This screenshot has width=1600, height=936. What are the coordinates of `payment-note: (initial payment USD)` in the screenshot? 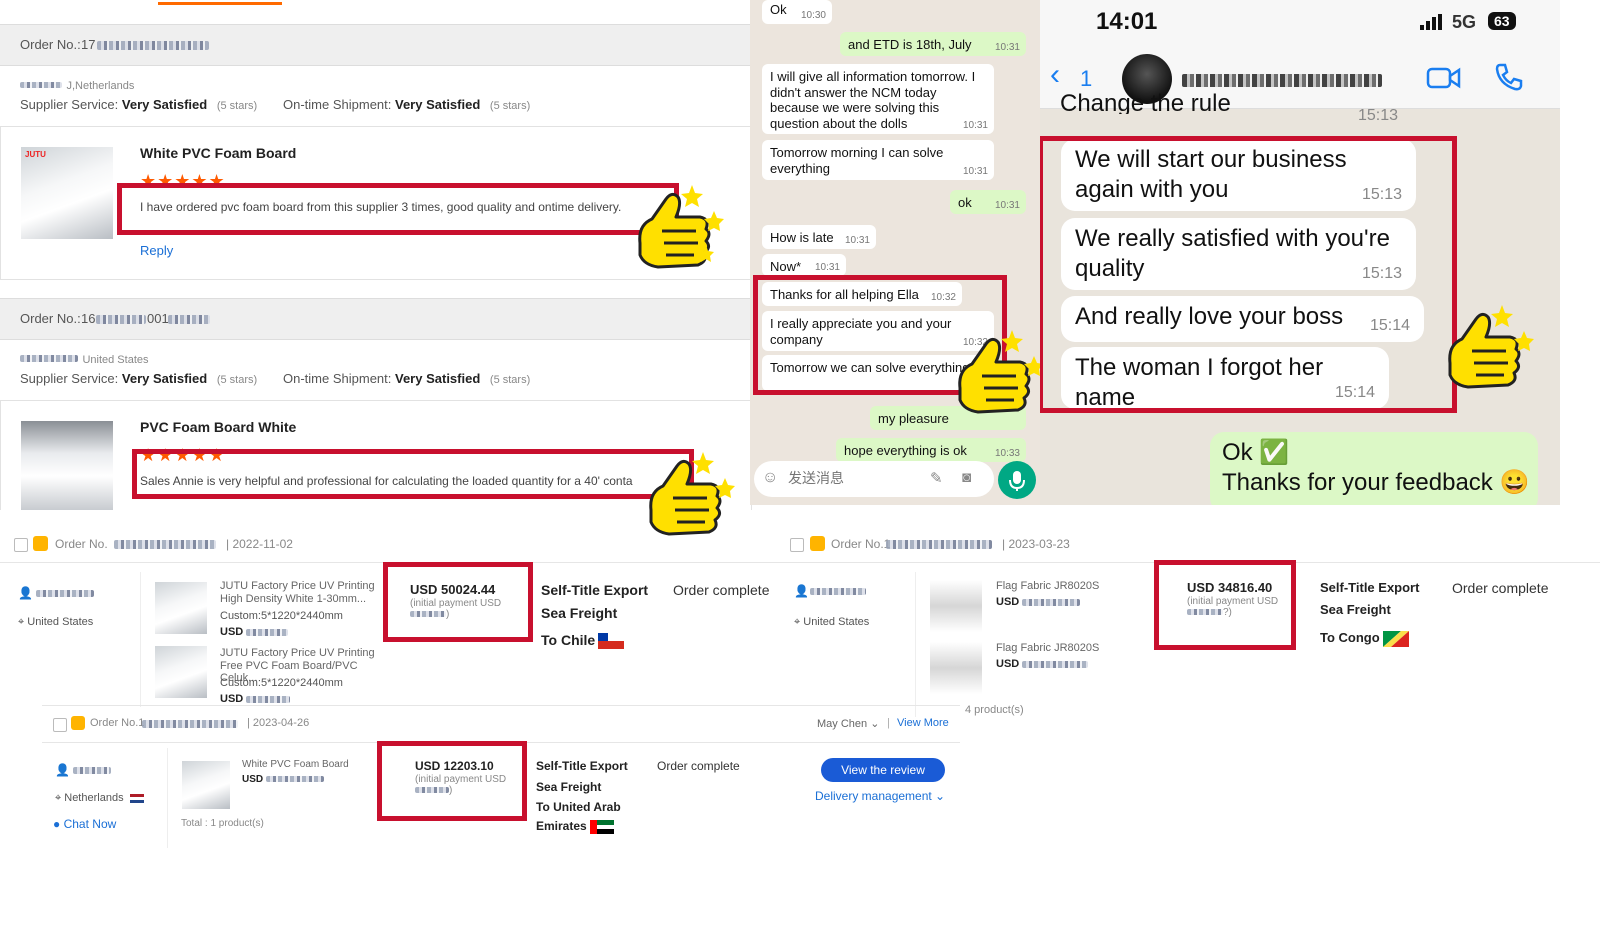 It's located at (460, 785).